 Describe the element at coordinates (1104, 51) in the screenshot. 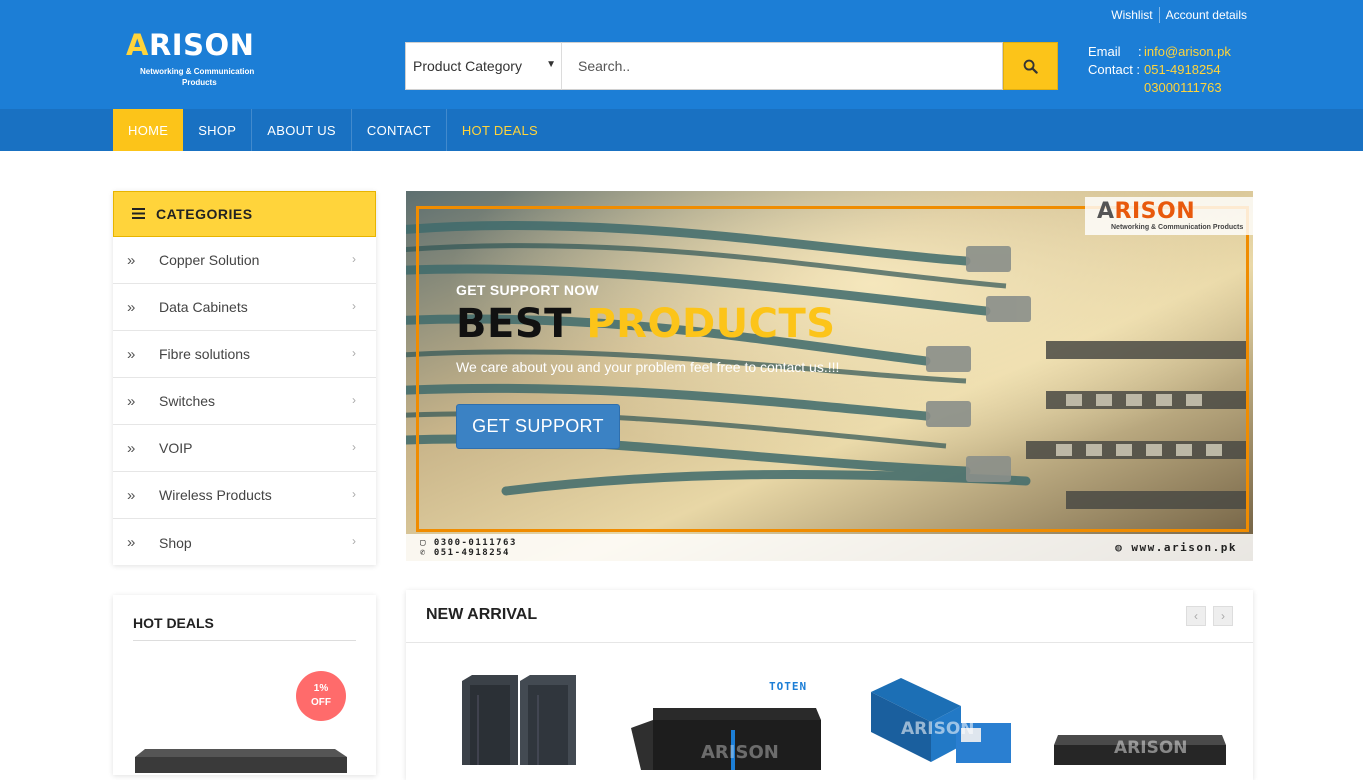

I see `email-label: Email` at that location.